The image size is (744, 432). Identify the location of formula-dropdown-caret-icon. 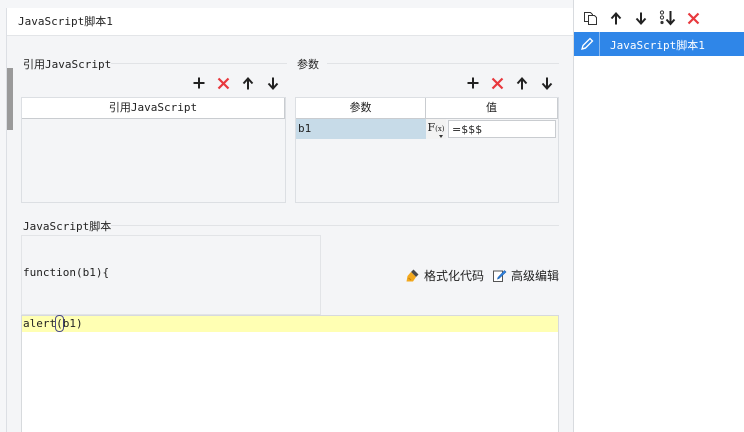
(441, 136).